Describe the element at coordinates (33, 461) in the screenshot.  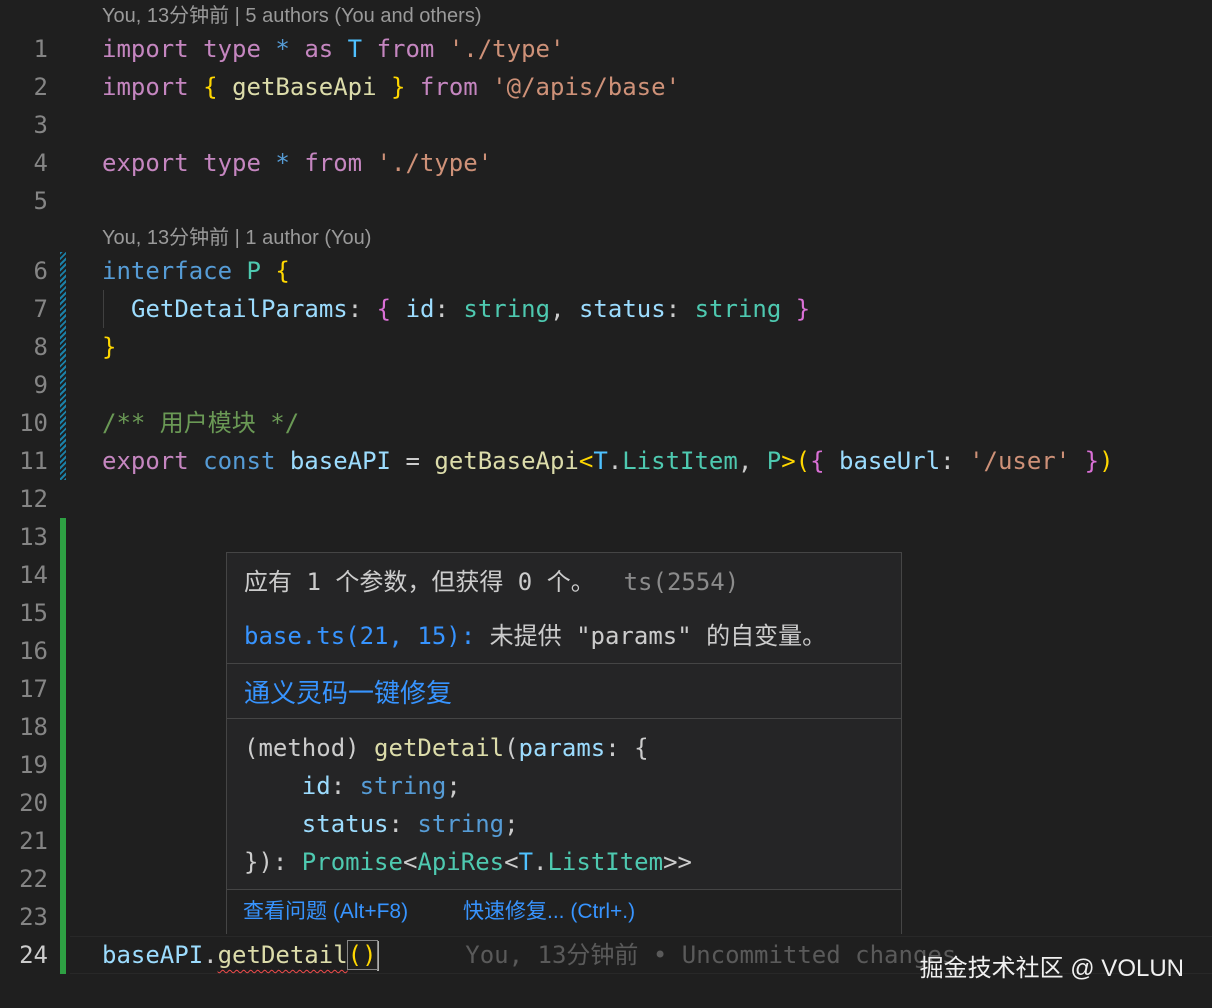
I see `line-number: 11` at that location.